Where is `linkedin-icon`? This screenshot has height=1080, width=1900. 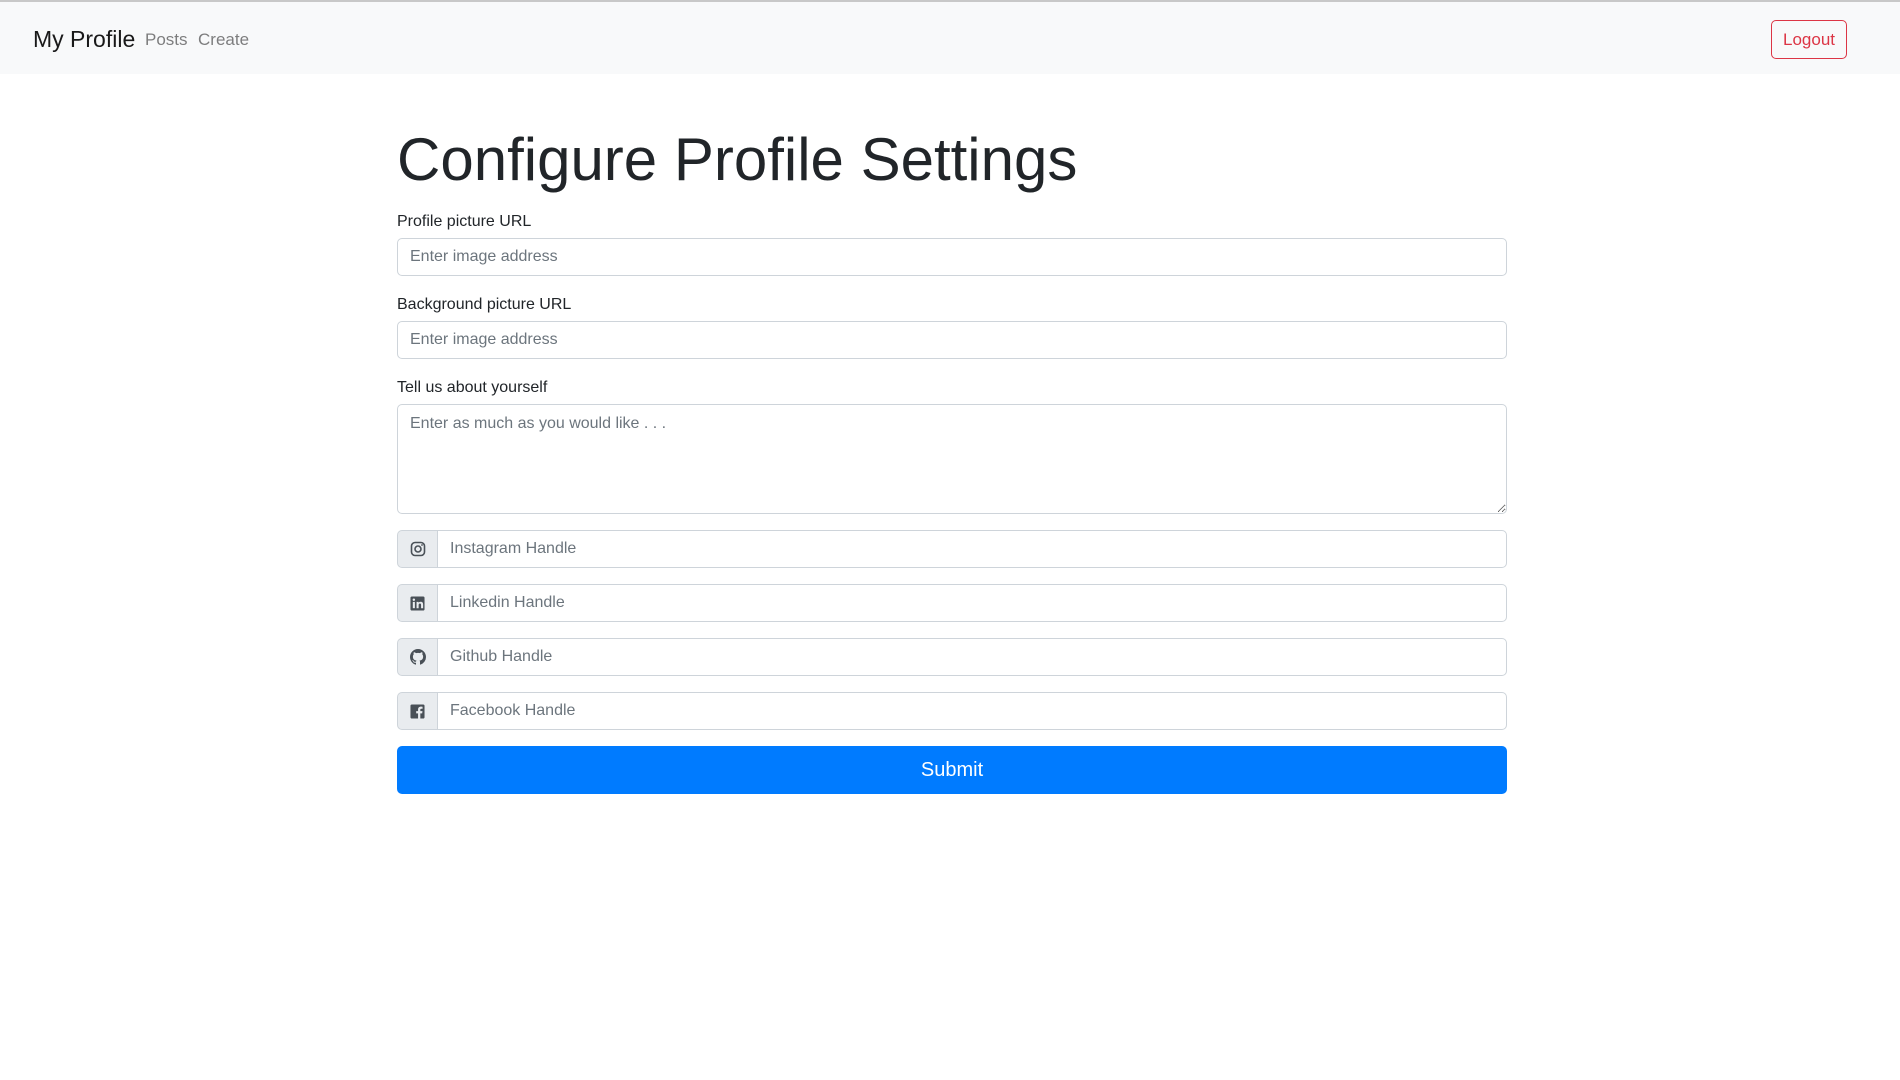
linkedin-icon is located at coordinates (417, 603).